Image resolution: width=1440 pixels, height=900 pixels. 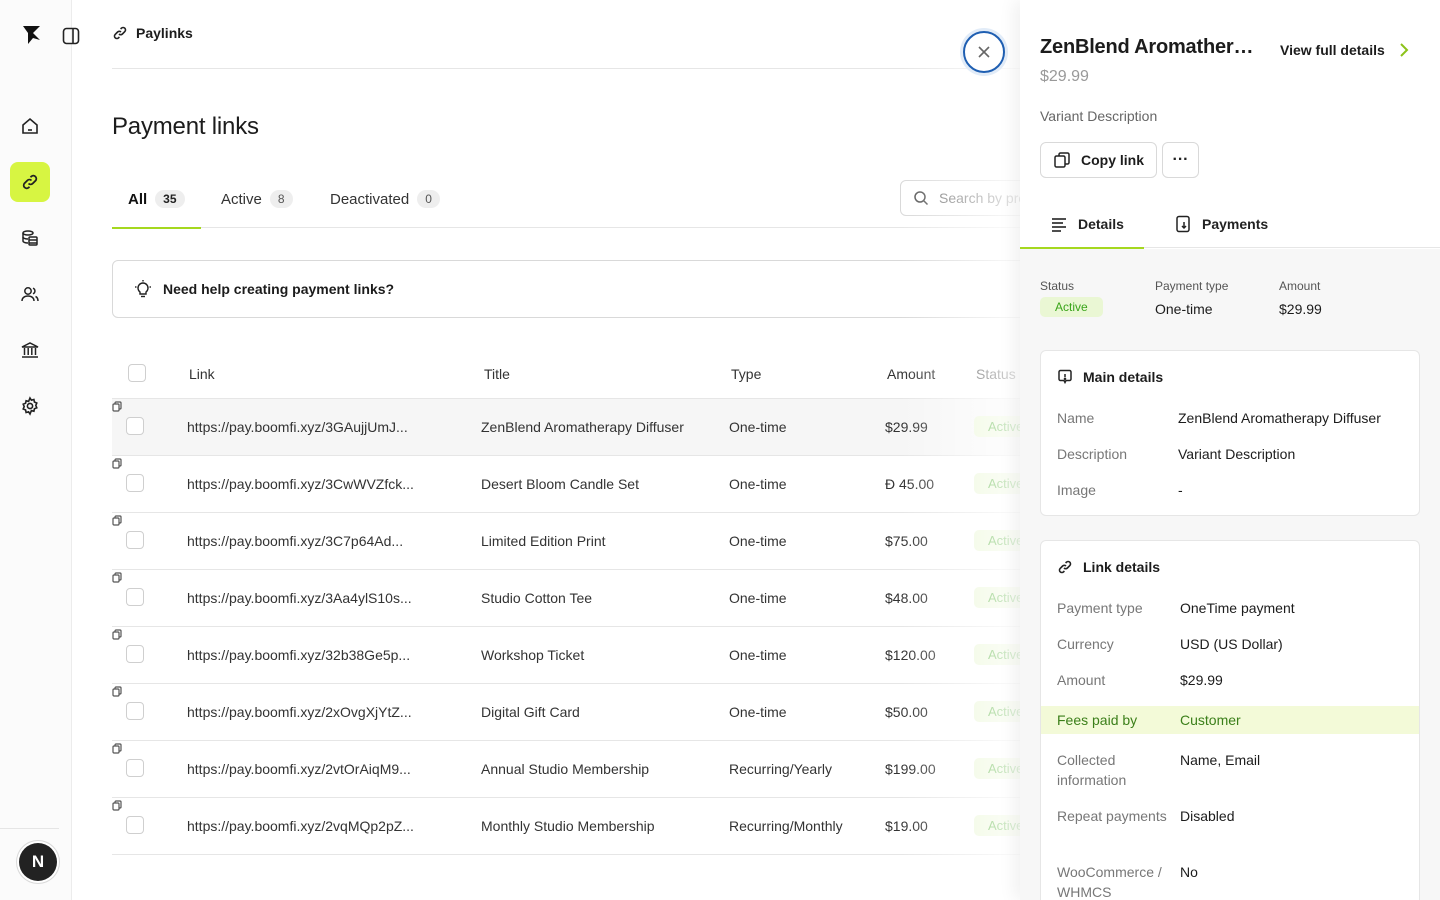 I want to click on detail-value: ZenBlend Aromatherapy Diffuser, so click(x=1279, y=418).